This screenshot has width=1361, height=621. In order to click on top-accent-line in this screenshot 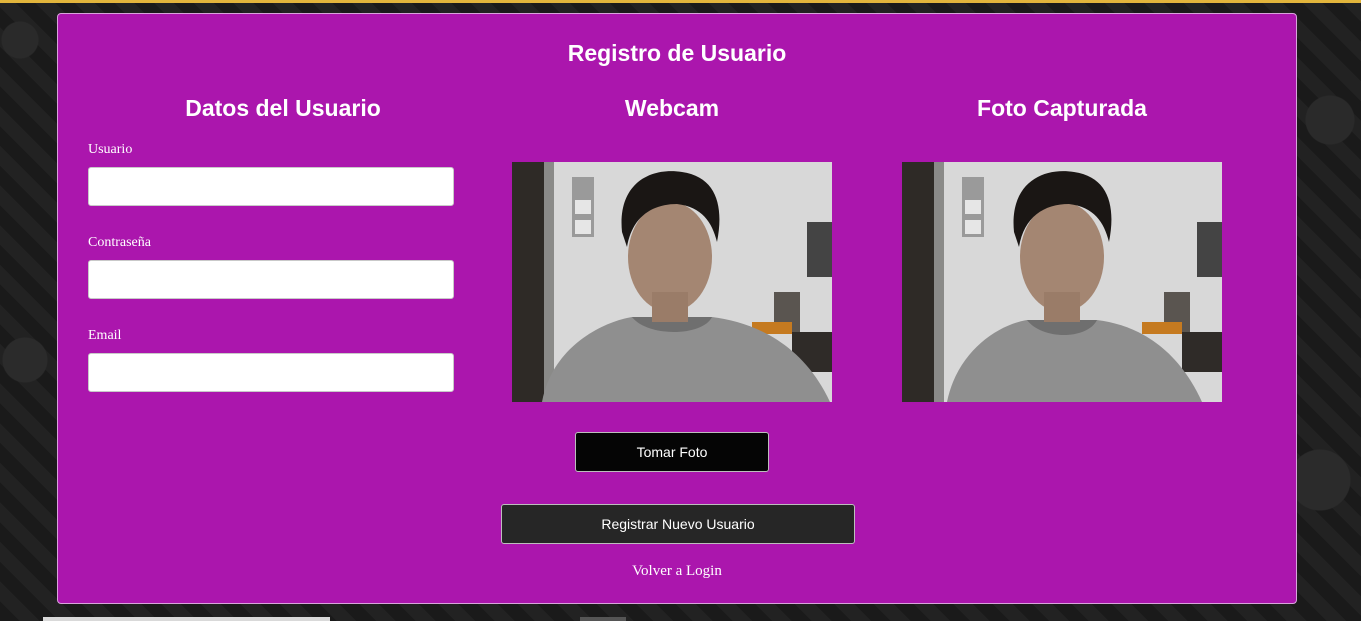, I will do `click(680, 1)`.